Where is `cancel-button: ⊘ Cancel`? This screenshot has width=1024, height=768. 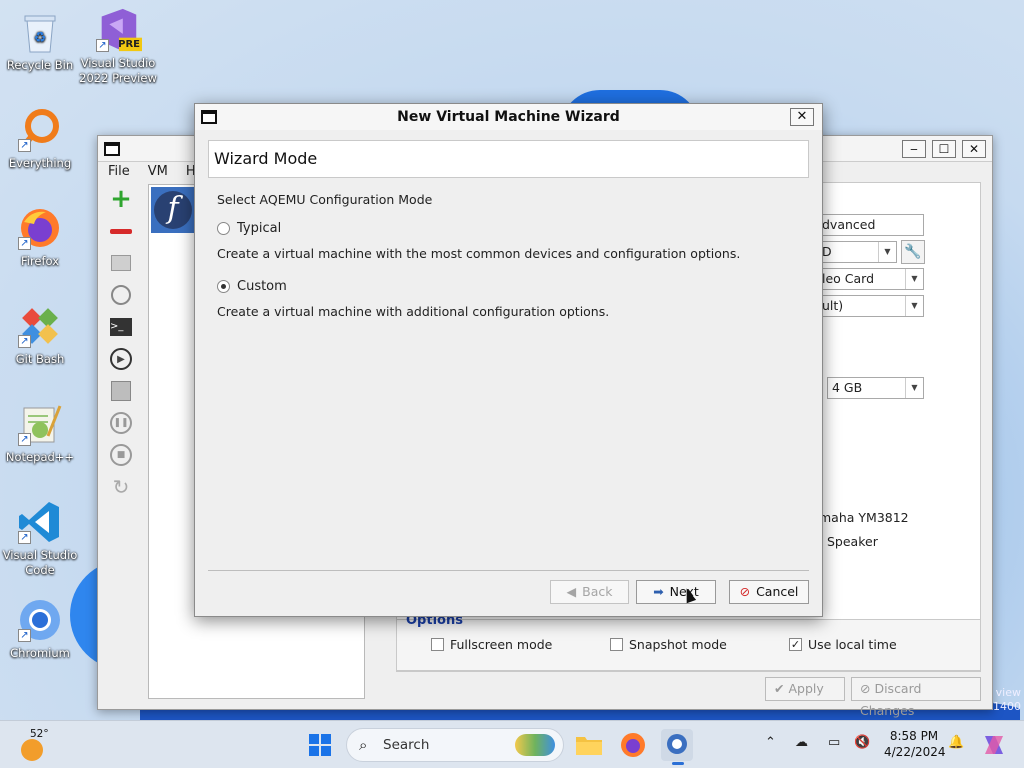 cancel-button: ⊘ Cancel is located at coordinates (769, 592).